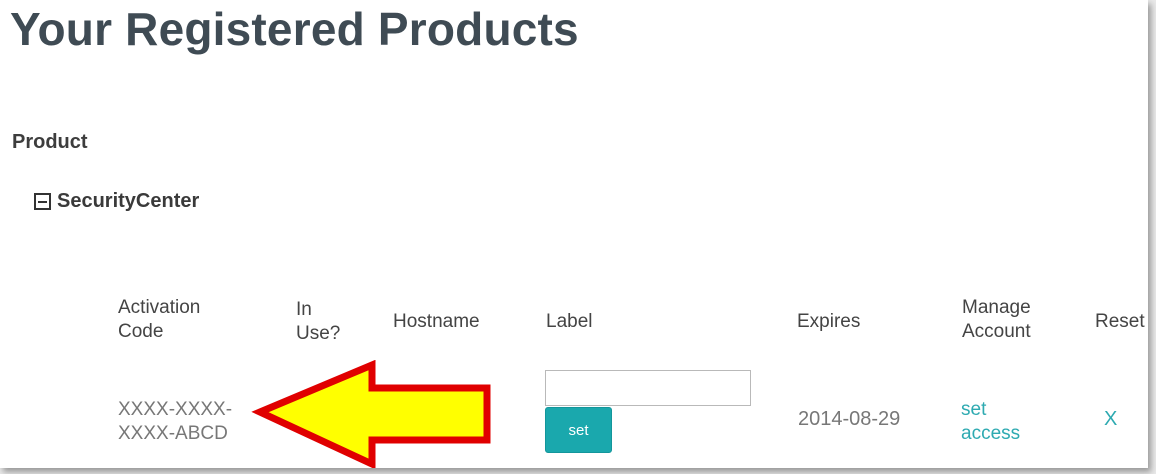 The width and height of the screenshot is (1156, 474). Describe the element at coordinates (1110, 419) in the screenshot. I see `reset-link: X` at that location.